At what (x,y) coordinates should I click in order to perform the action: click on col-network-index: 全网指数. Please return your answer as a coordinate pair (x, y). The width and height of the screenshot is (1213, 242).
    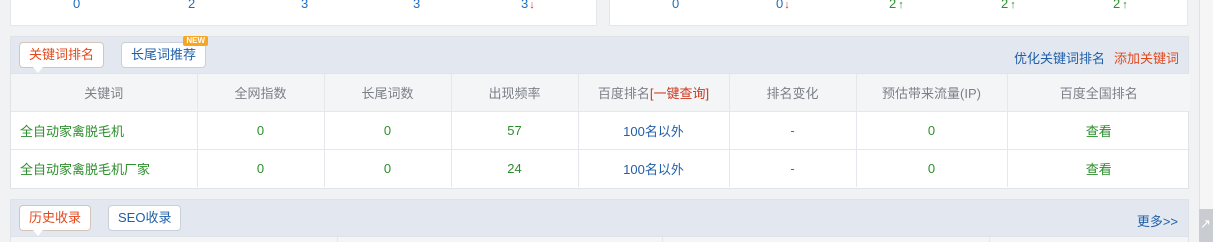
    Looking at the image, I should click on (261, 93).